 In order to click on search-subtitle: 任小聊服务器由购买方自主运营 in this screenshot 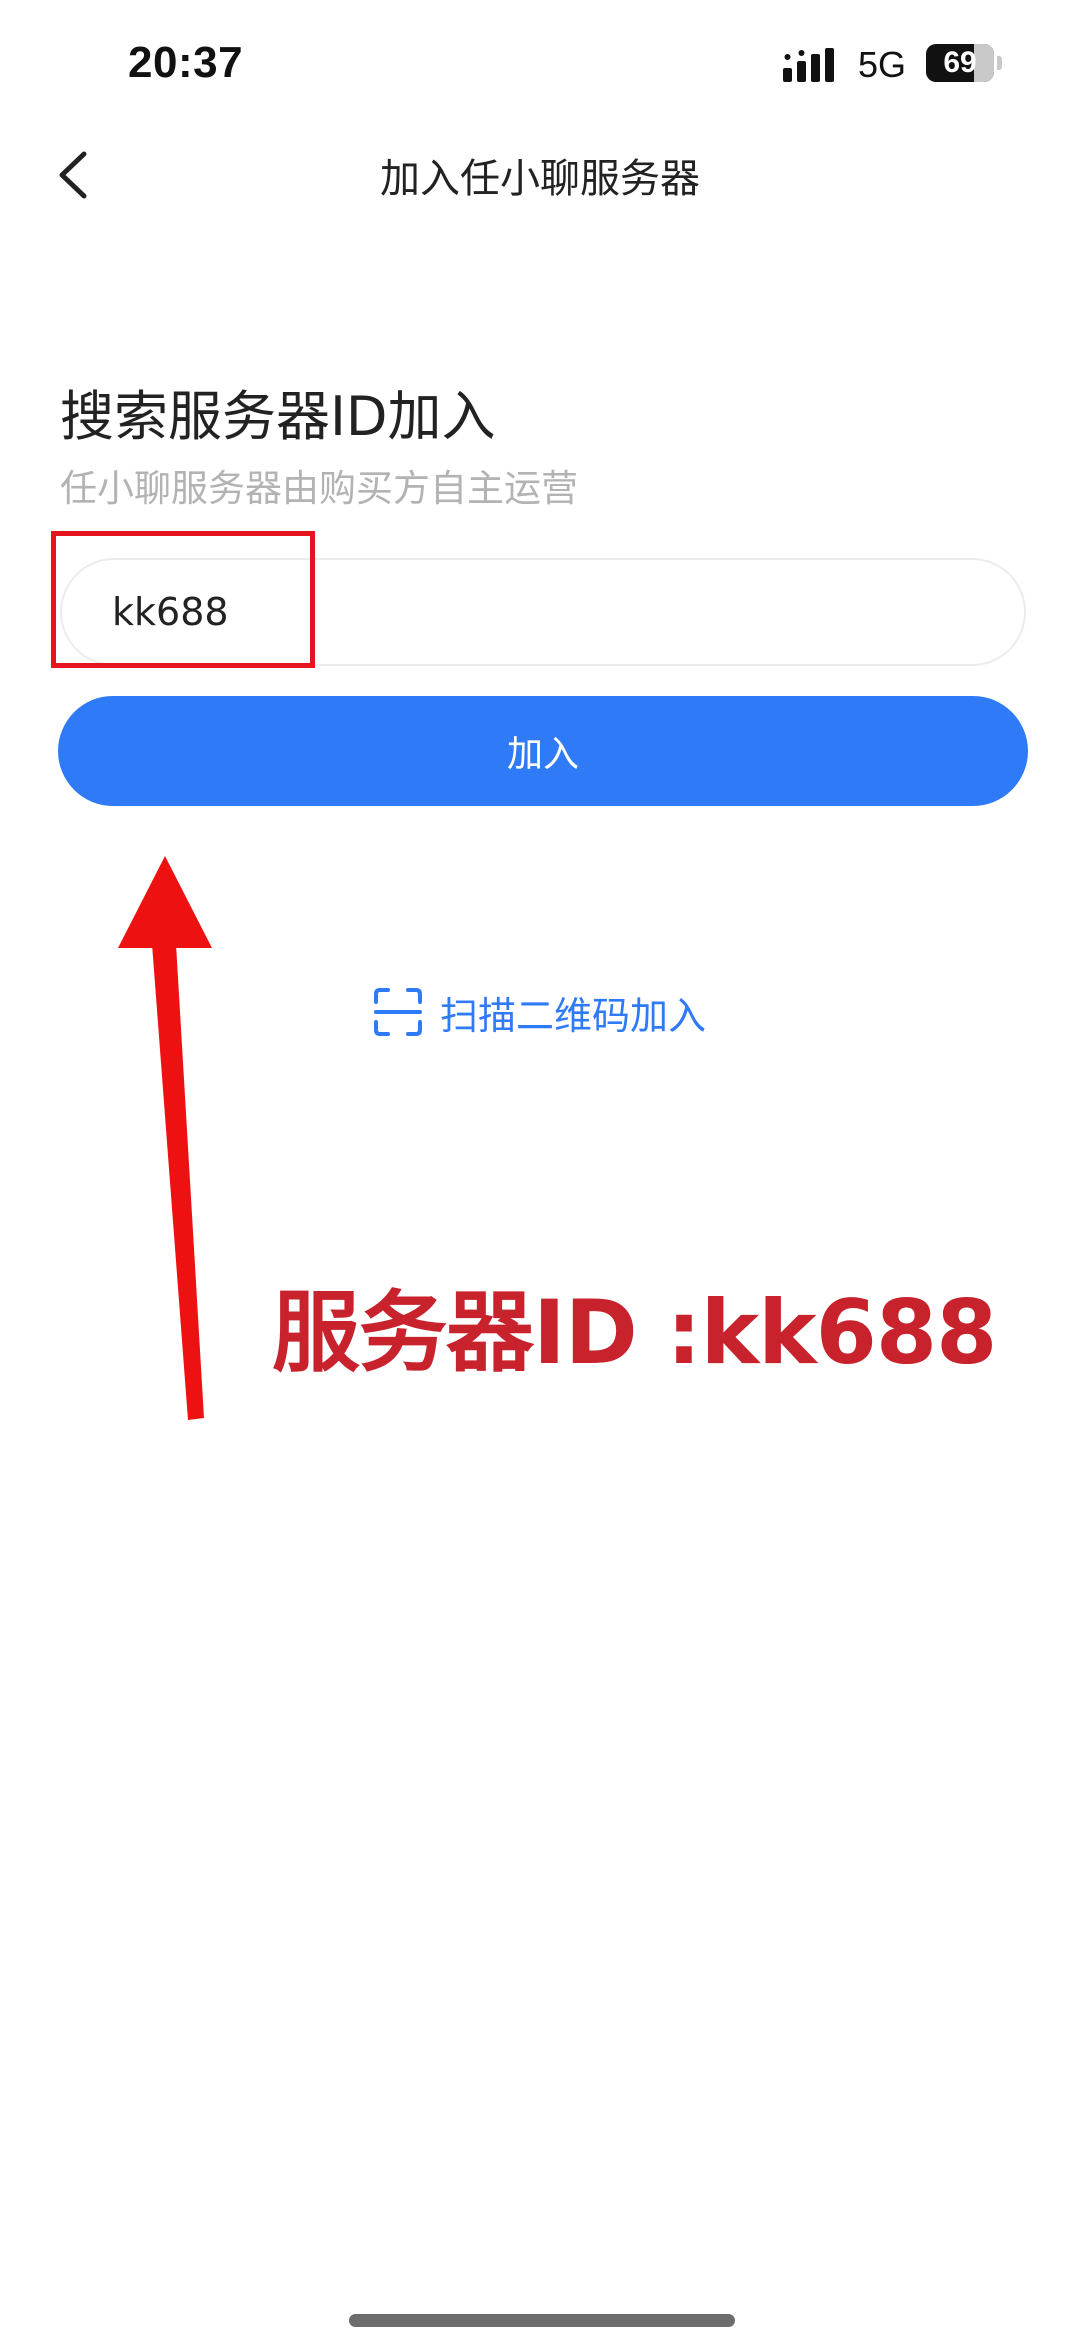, I will do `click(319, 488)`.